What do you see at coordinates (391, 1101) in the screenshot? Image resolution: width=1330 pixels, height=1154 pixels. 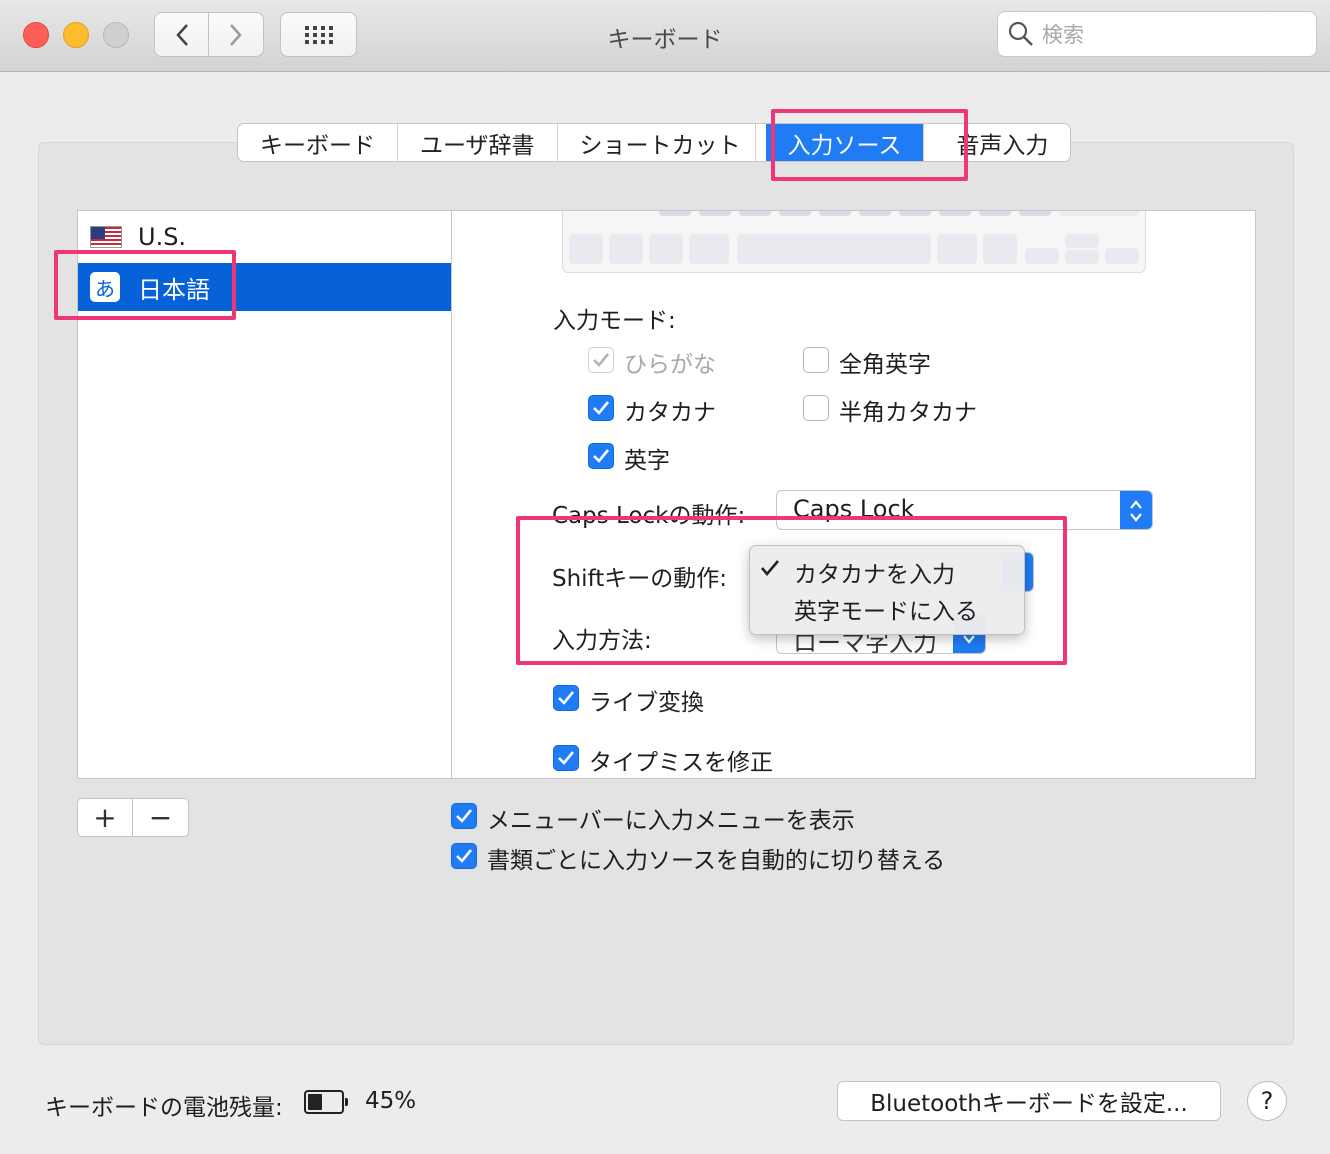 I see `battery-percent: 45%` at bounding box center [391, 1101].